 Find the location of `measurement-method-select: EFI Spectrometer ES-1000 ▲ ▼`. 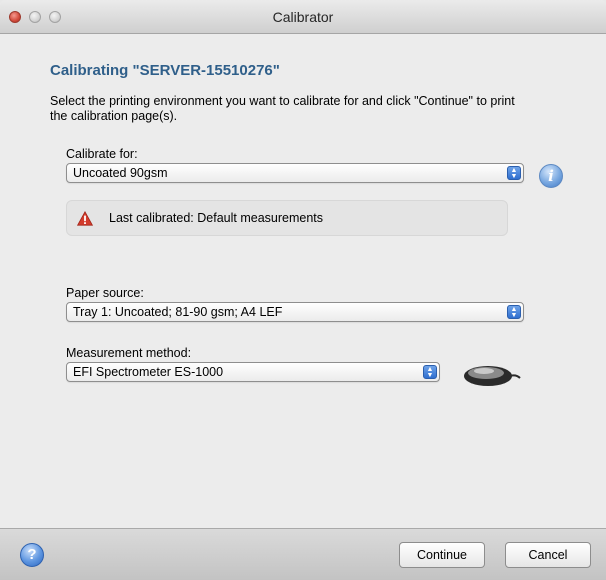

measurement-method-select: EFI Spectrometer ES-1000 ▲ ▼ is located at coordinates (253, 372).